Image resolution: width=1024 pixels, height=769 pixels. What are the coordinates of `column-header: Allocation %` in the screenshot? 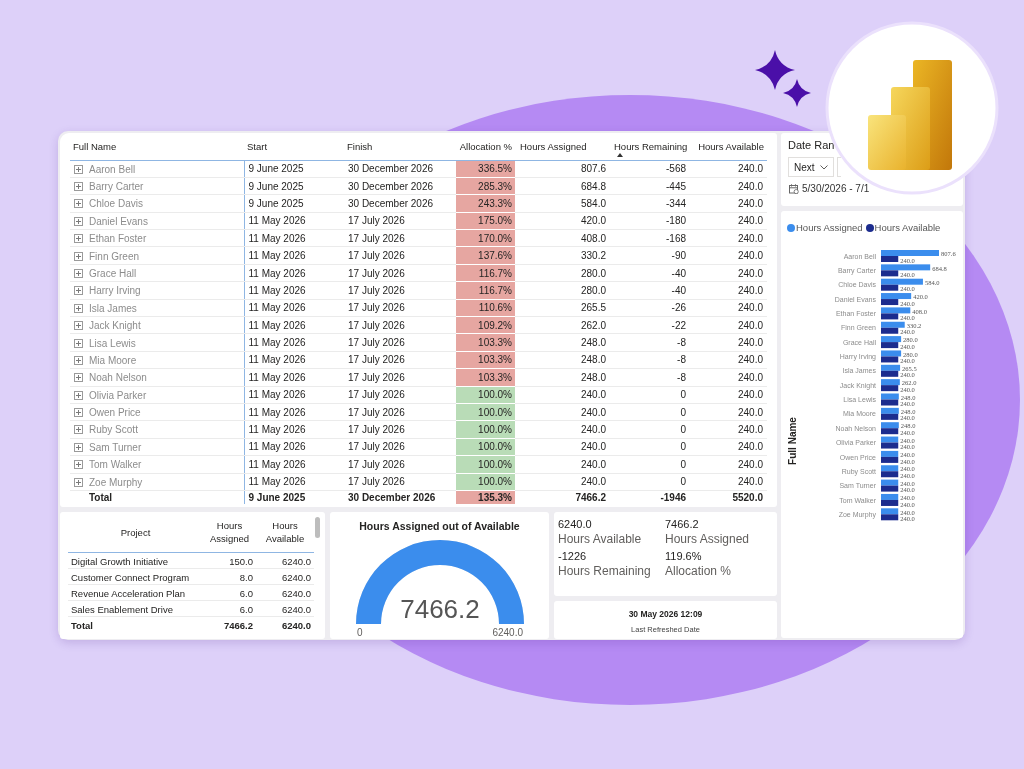 It's located at (485, 148).